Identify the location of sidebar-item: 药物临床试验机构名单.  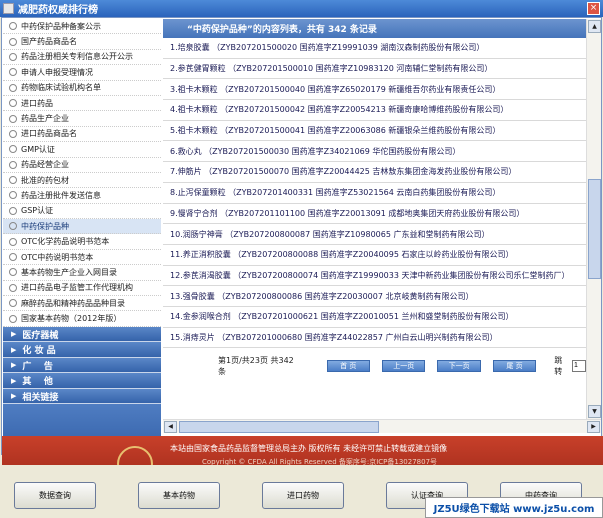
(82, 88).